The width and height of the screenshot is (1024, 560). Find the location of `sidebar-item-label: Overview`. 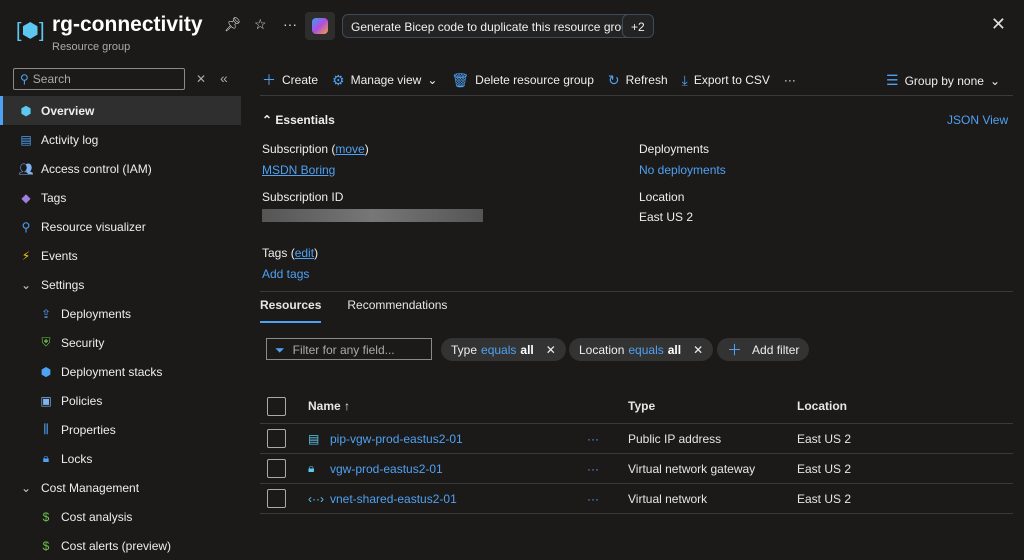

sidebar-item-label: Overview is located at coordinates (68, 110).